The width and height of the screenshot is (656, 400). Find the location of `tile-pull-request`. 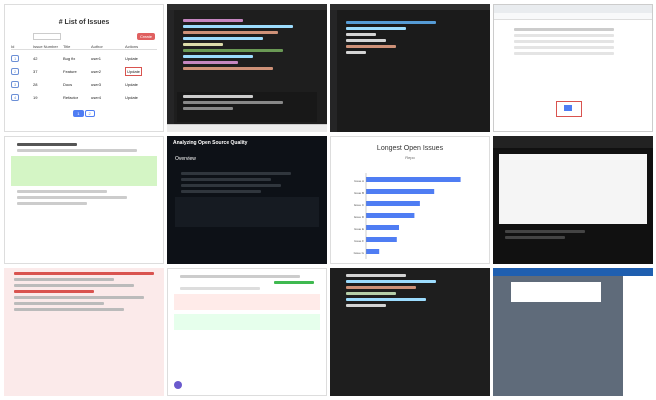

tile-pull-request is located at coordinates (247, 332).